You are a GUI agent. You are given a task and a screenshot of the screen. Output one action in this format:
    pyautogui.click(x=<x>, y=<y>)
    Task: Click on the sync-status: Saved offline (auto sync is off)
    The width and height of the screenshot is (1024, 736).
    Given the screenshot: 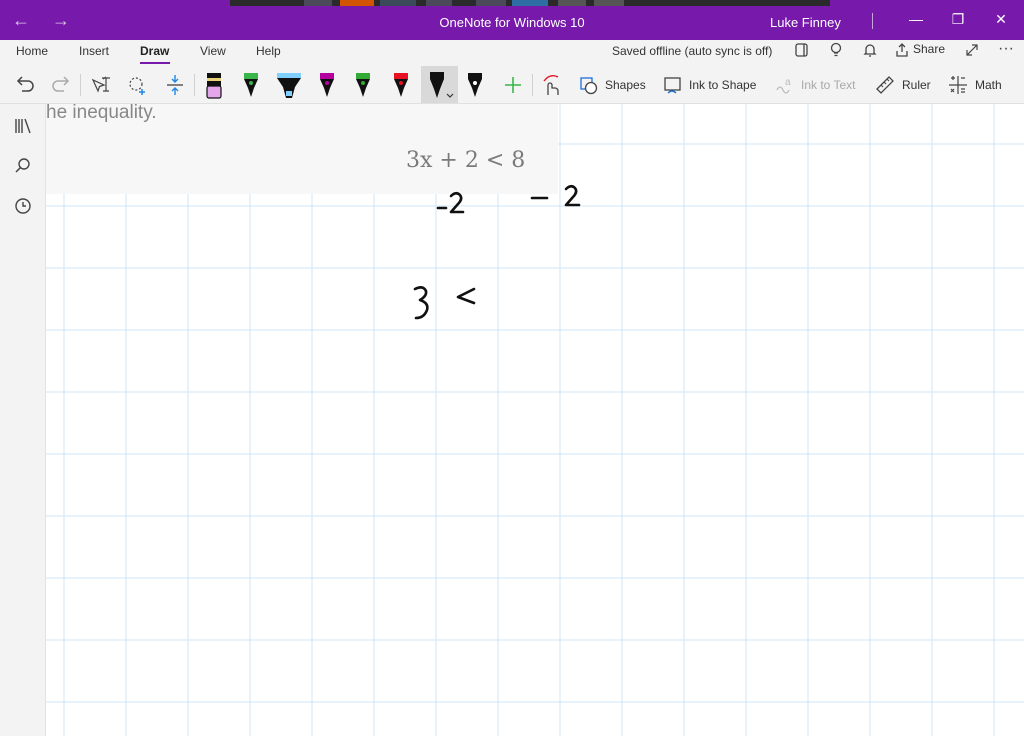 What is the action you would take?
    pyautogui.click(x=692, y=51)
    